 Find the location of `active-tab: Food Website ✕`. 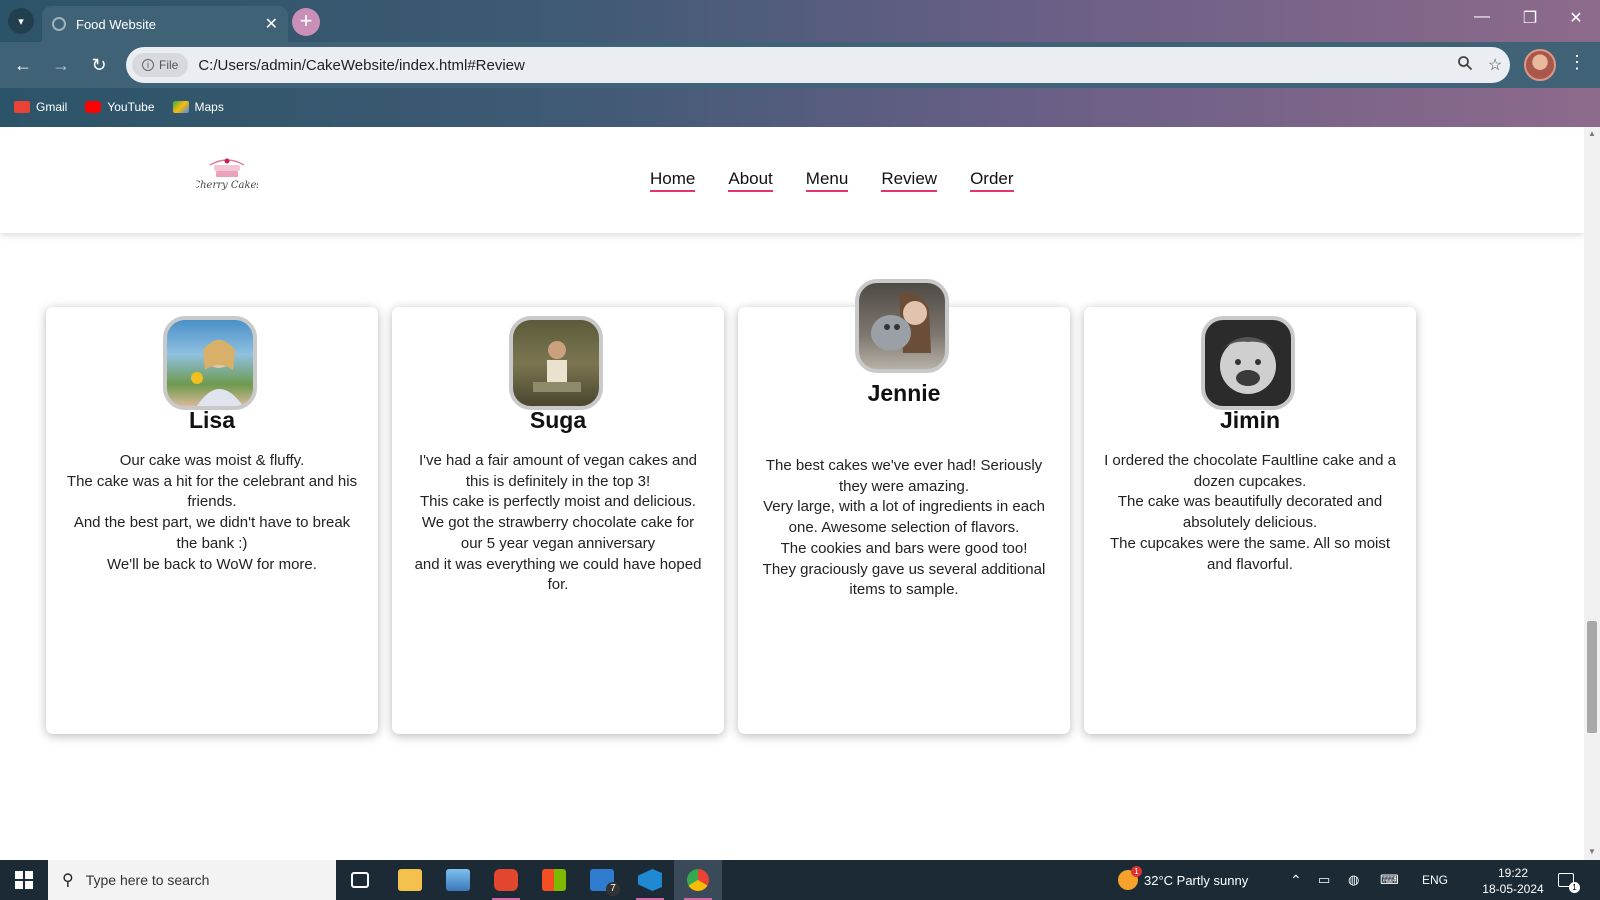

active-tab: Food Website ✕ is located at coordinates (165, 24).